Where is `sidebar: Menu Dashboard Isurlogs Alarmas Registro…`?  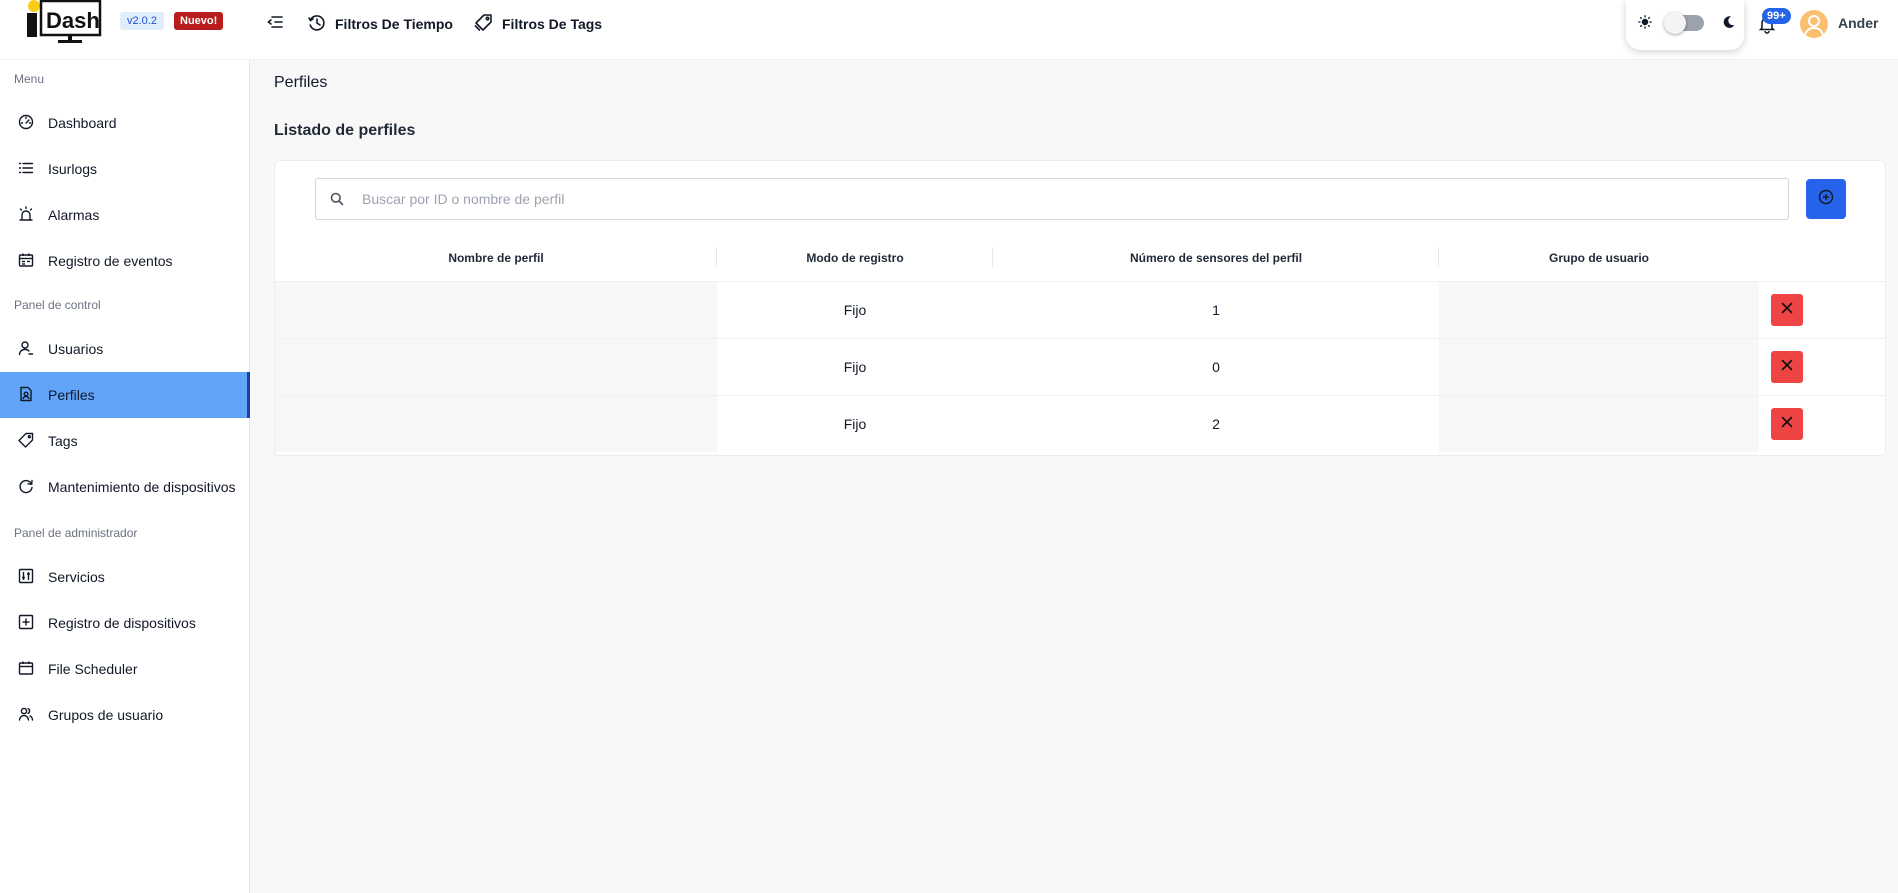 sidebar: Menu Dashboard Isurlogs Alarmas Registro… is located at coordinates (125, 476).